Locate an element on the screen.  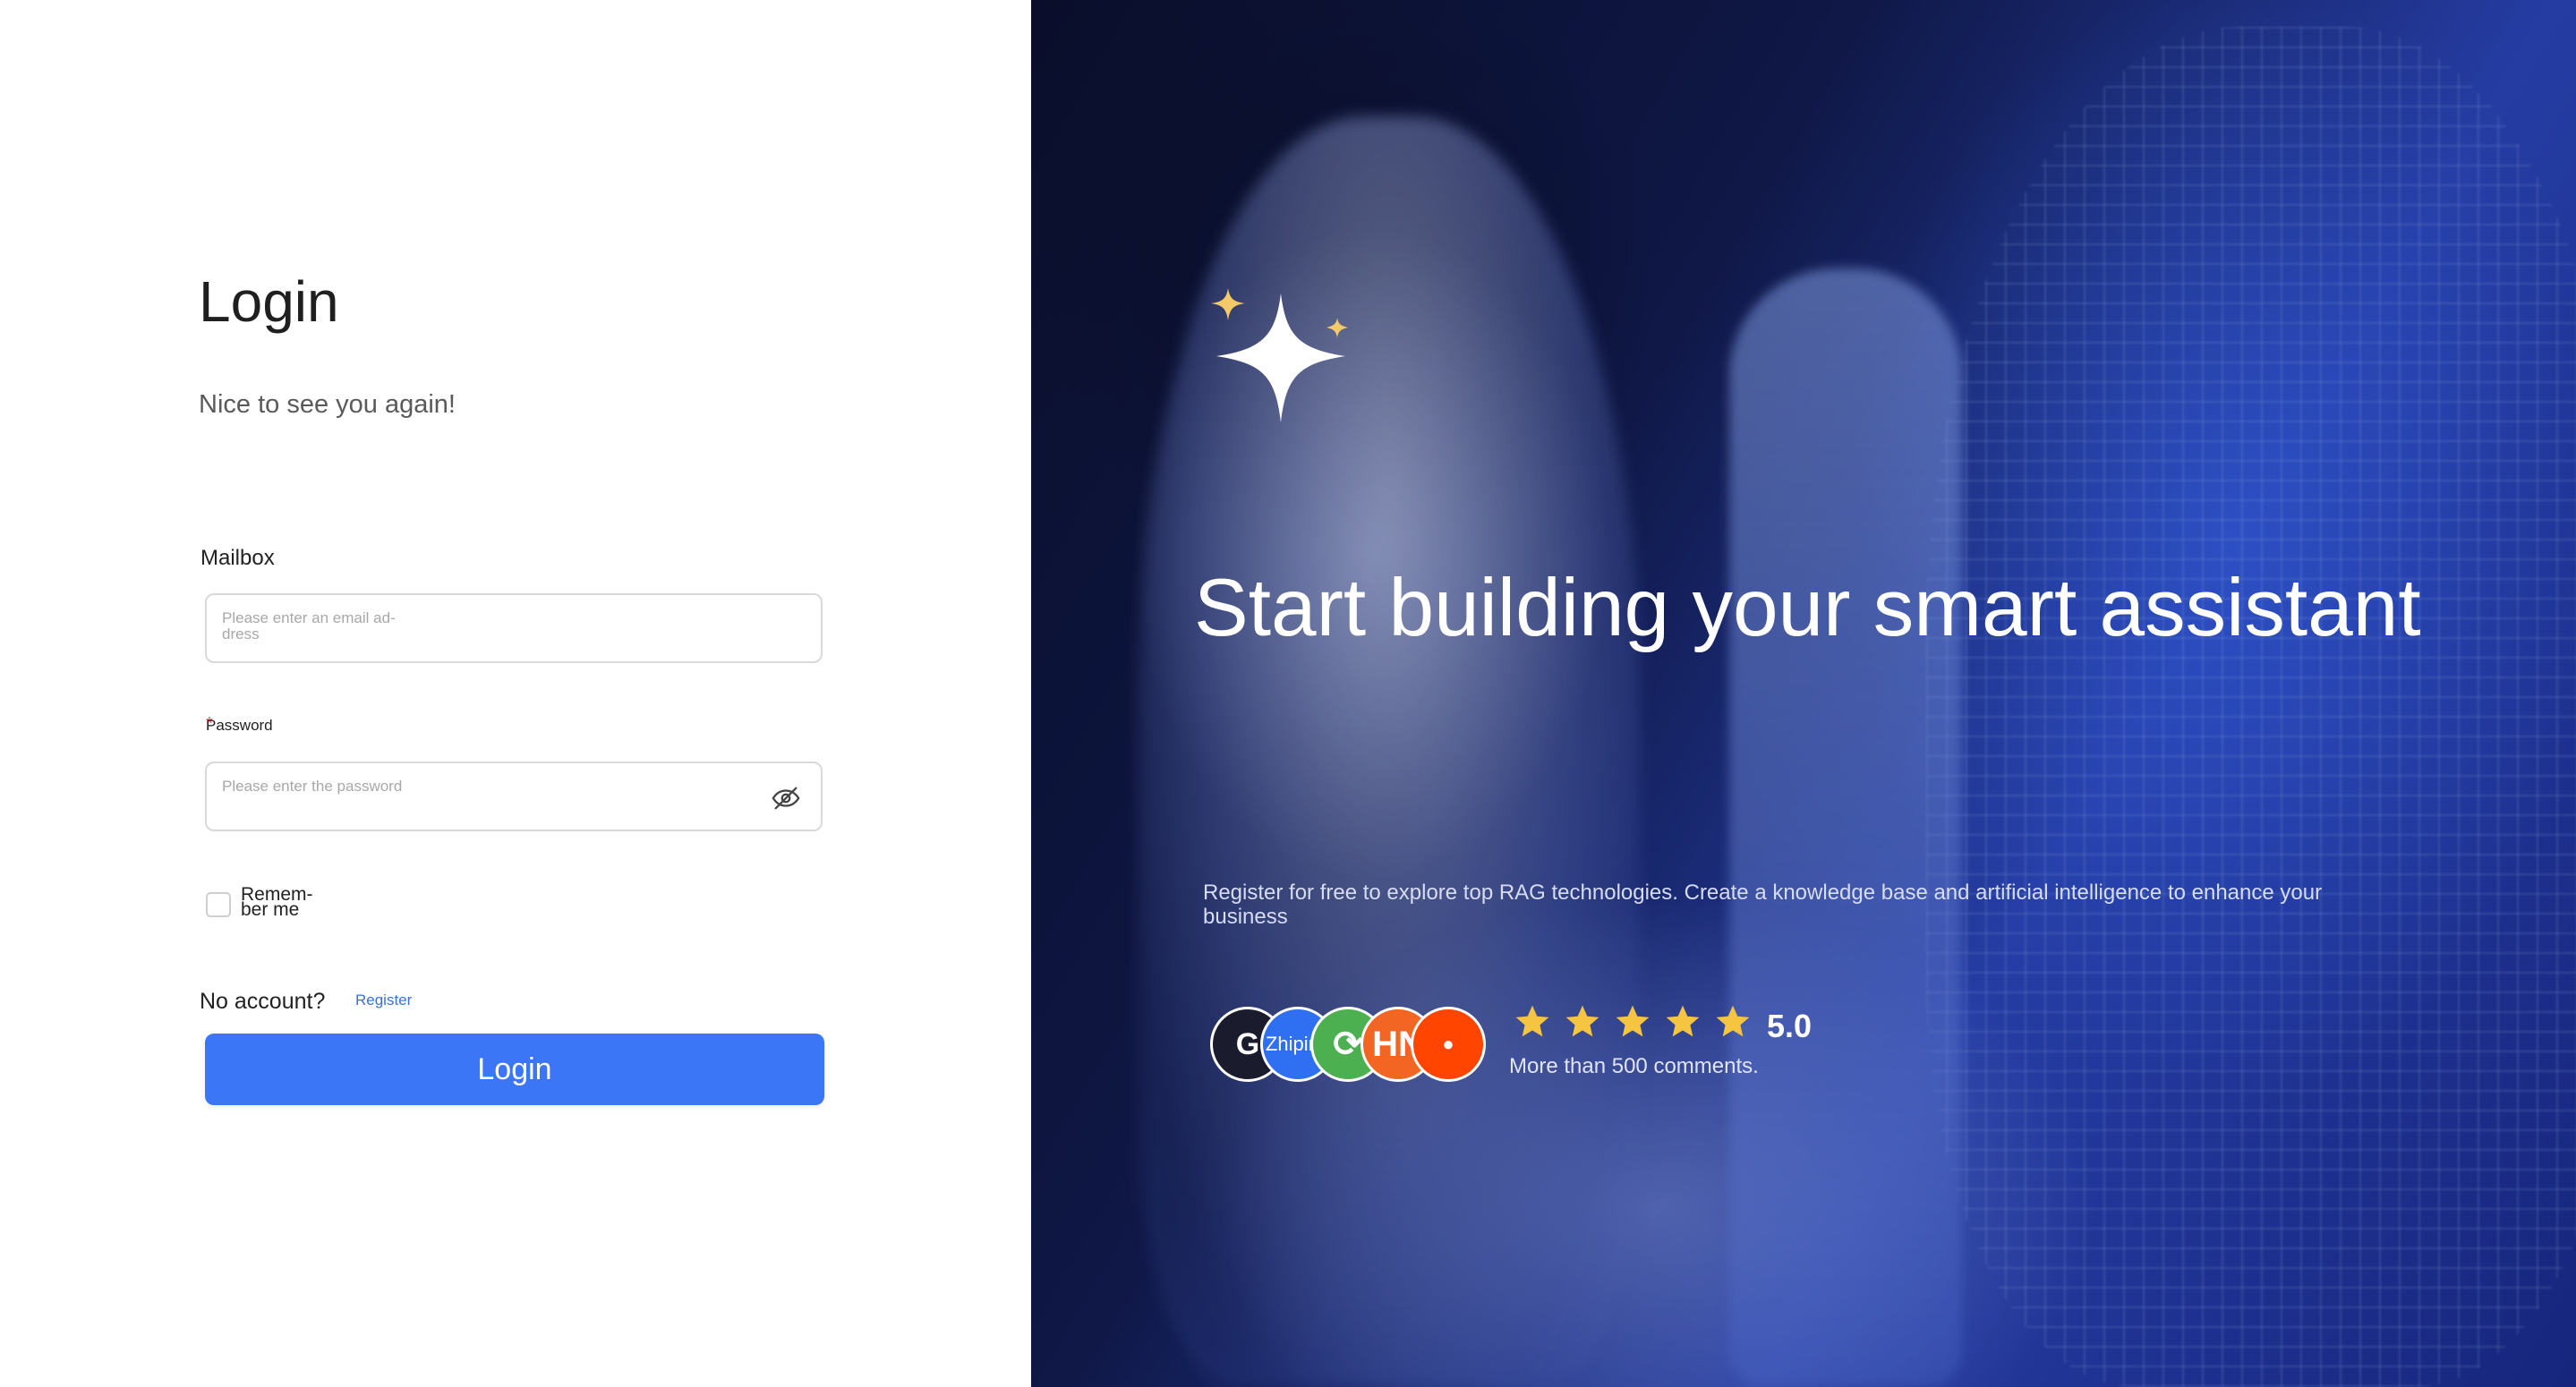
avatar-group: G Zhiping ⟳ HN ● is located at coordinates (1353, 1047).